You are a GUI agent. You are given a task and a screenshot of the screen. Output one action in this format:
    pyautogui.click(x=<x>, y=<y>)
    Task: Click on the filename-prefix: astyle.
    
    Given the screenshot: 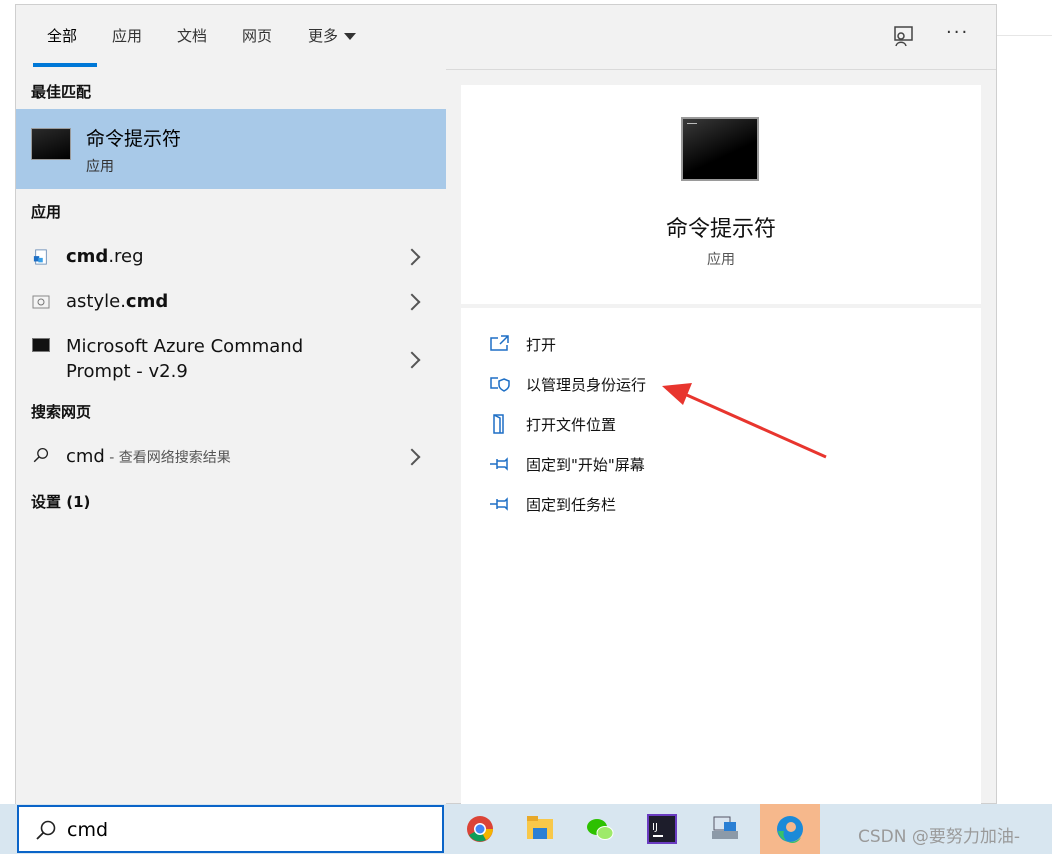 What is the action you would take?
    pyautogui.click(x=96, y=301)
    